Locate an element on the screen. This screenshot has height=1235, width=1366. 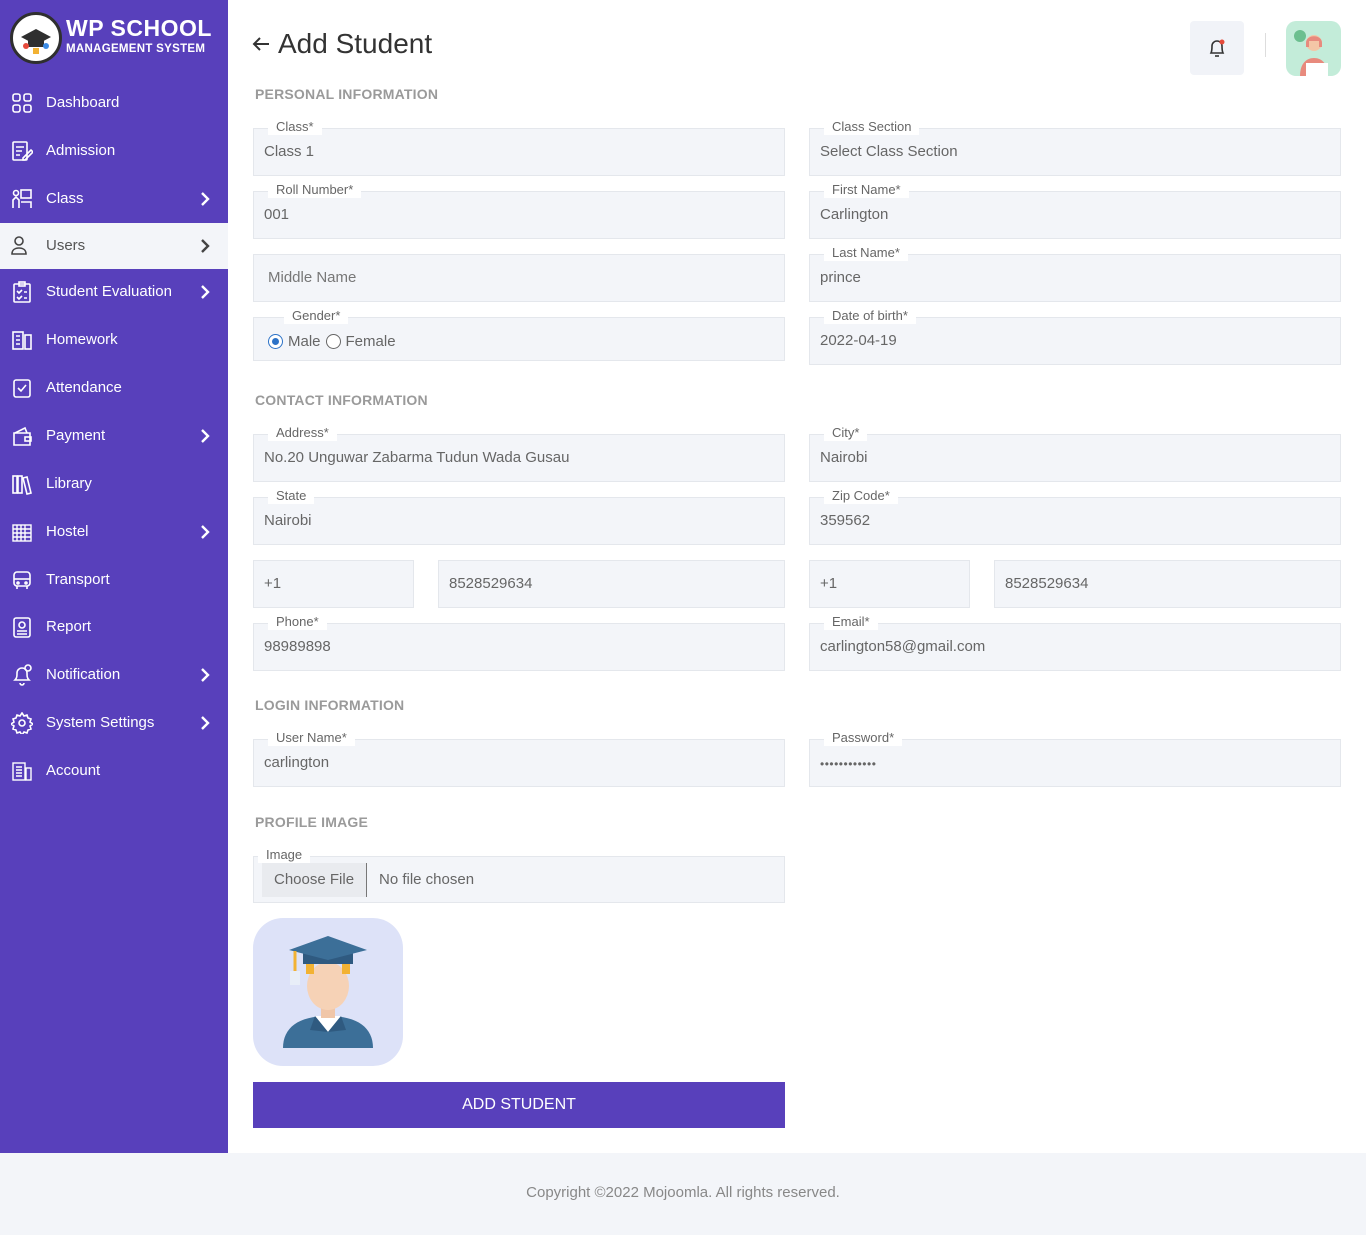
field-label: Phone* is located at coordinates (297, 622).